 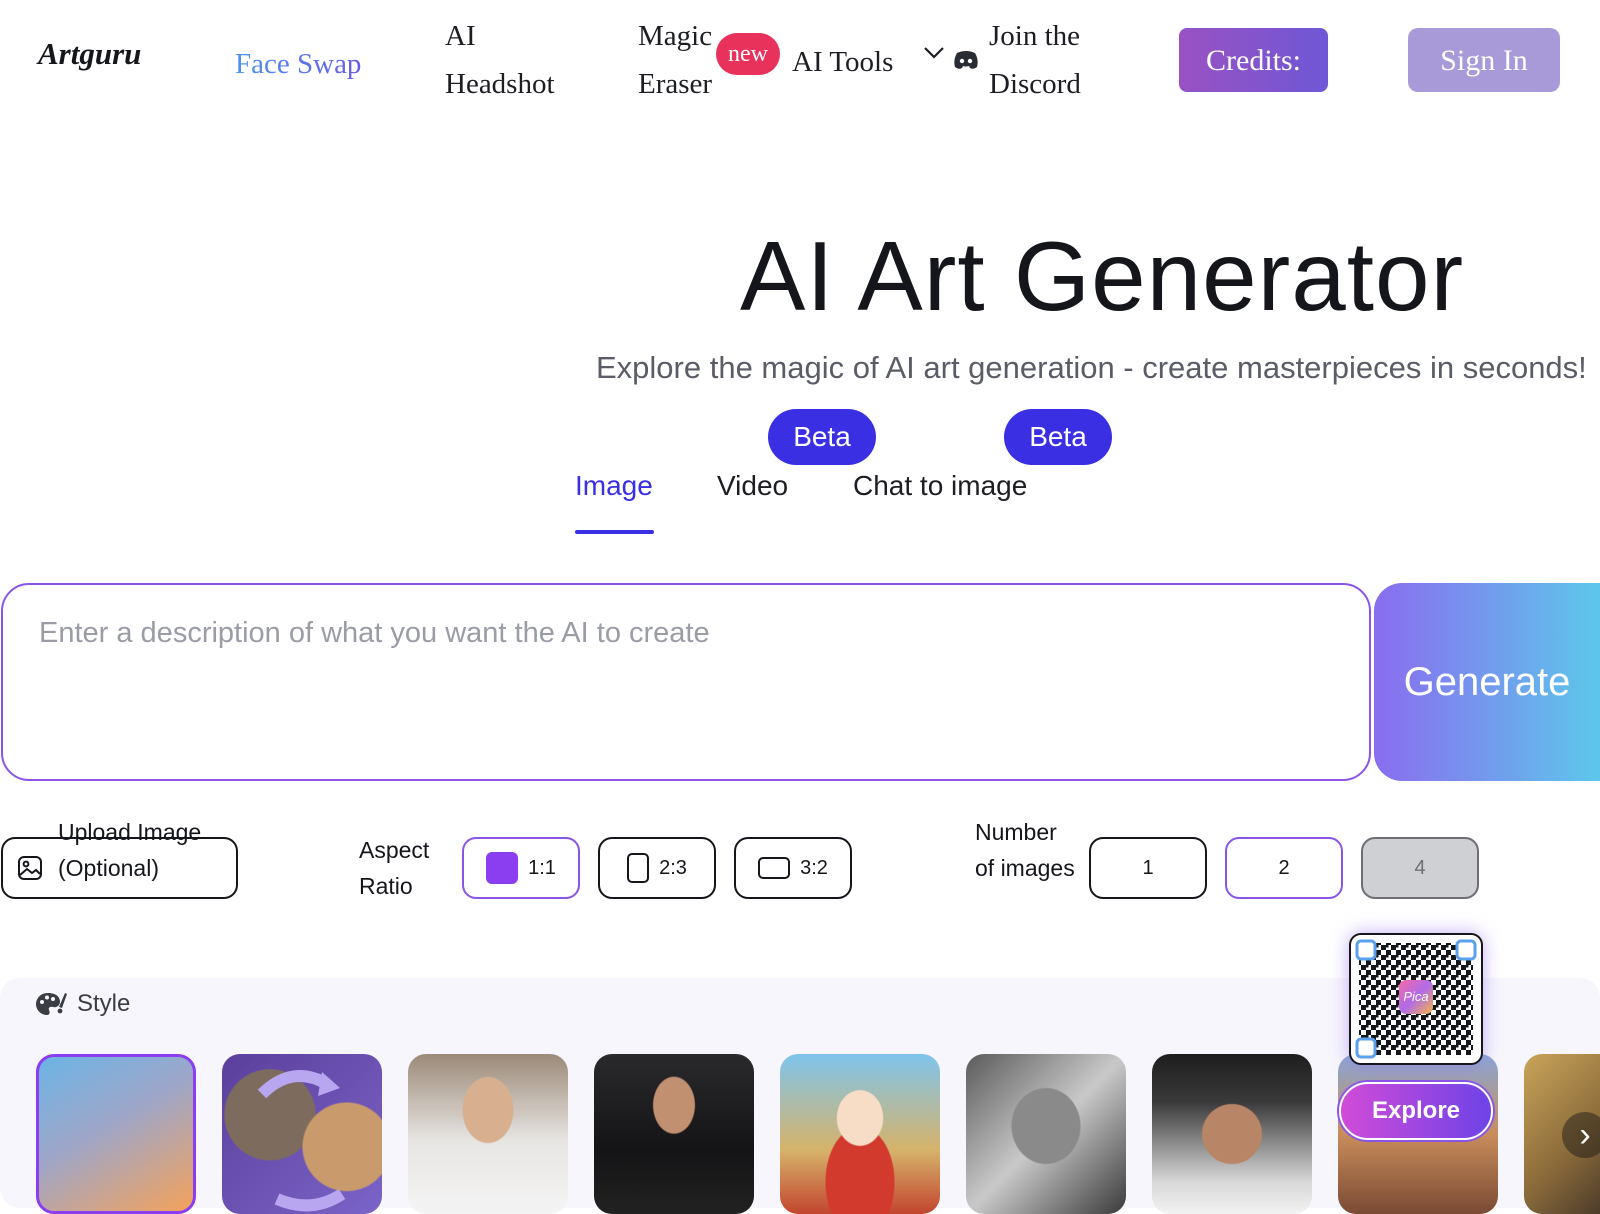 What do you see at coordinates (638, 868) in the screenshot?
I see `portrait-ratio-icon` at bounding box center [638, 868].